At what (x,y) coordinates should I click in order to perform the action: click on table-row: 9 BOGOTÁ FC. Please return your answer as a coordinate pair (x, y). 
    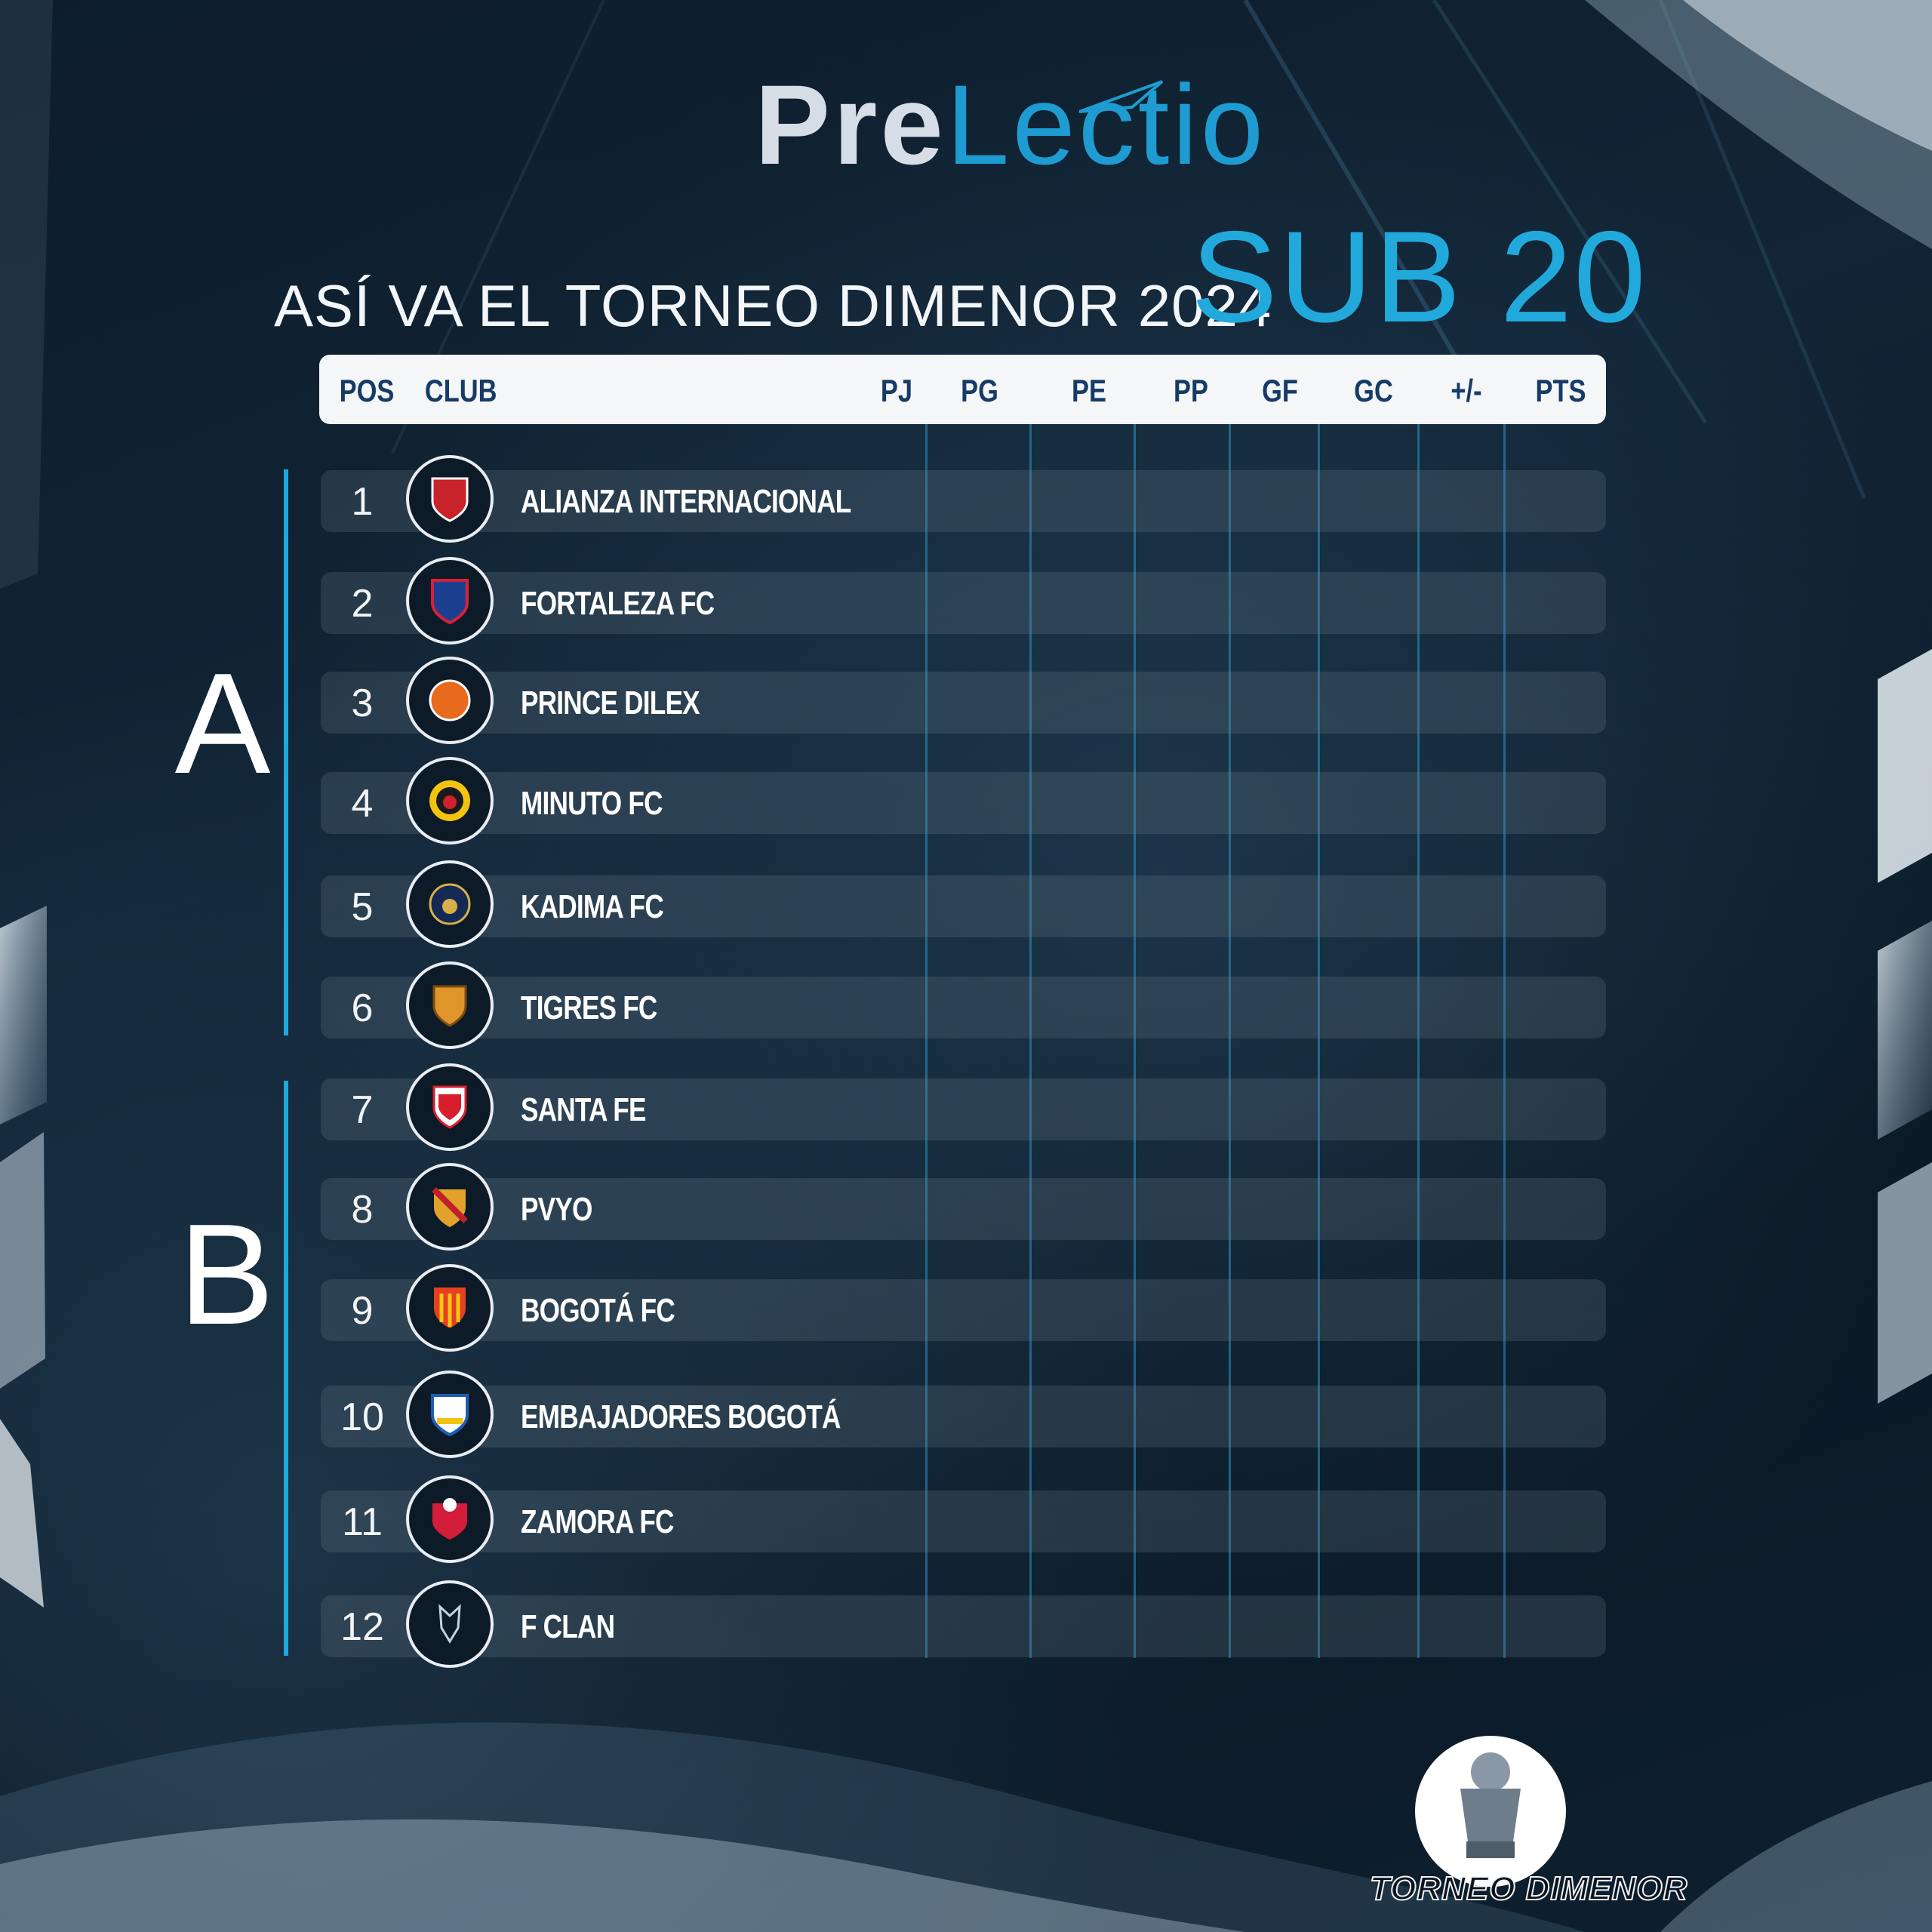
    Looking at the image, I should click on (963, 1308).